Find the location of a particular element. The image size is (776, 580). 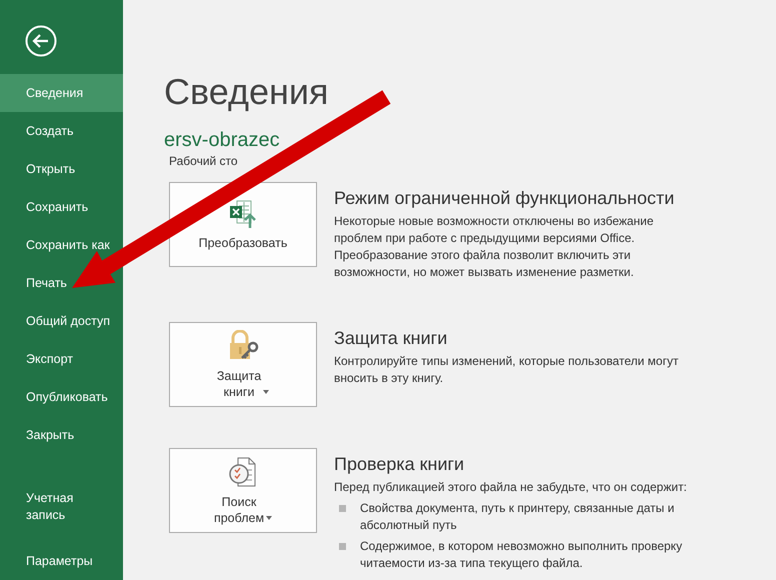

bullet-text: Содержимое, в котором невозможно выполнить проверку читаемости из-за типа текущего файла. is located at coordinates (522, 555).